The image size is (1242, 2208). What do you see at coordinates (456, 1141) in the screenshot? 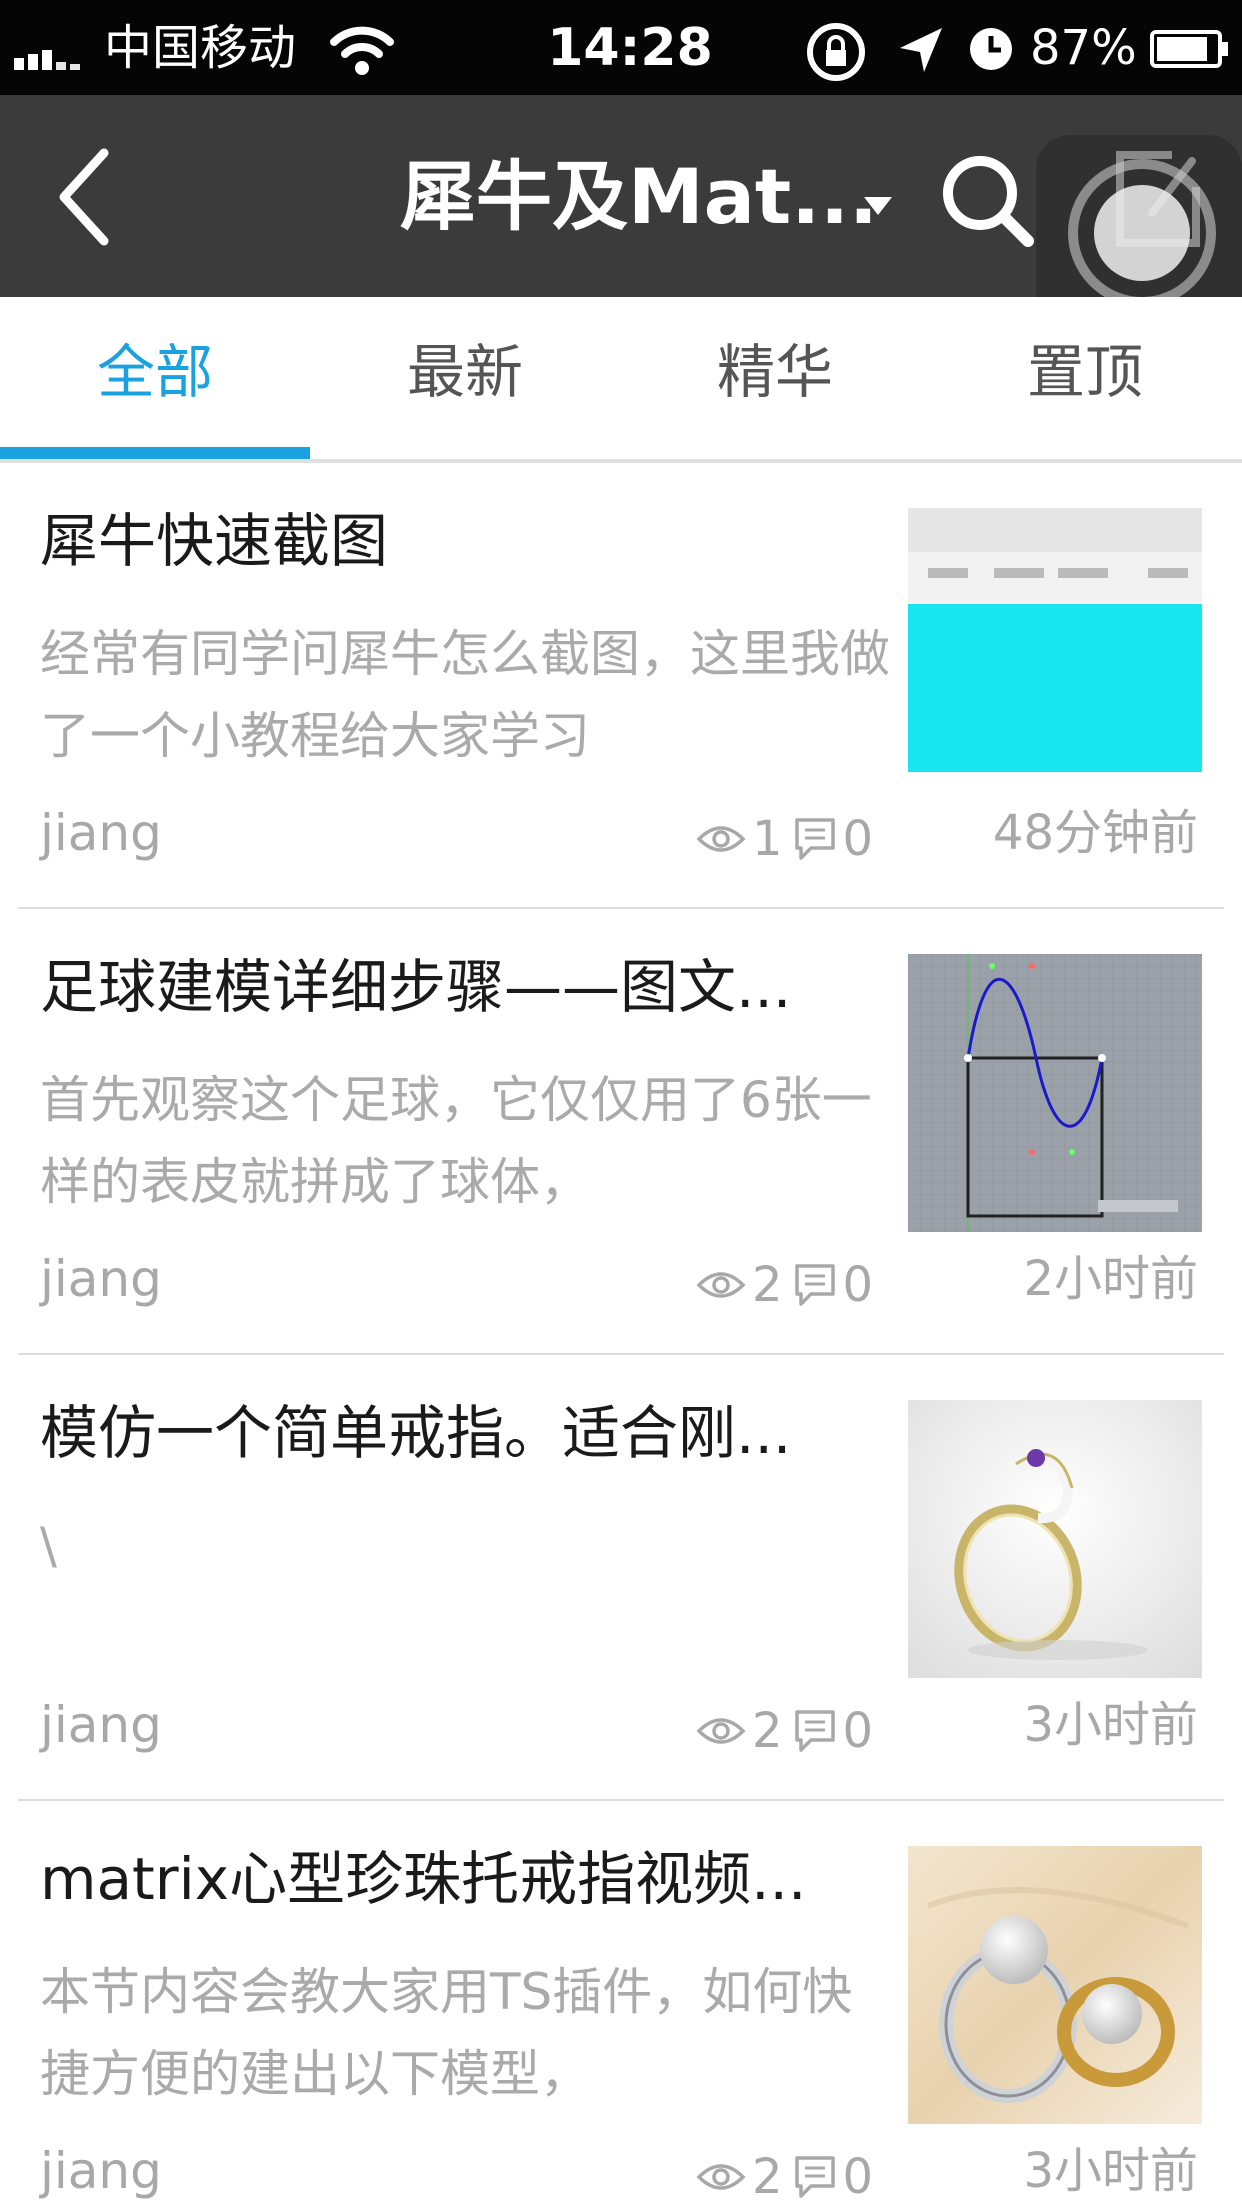
I see `post-summary: 首先观察这个足球，它仅仅用了6张一样的表皮就拼成了球体，` at bounding box center [456, 1141].